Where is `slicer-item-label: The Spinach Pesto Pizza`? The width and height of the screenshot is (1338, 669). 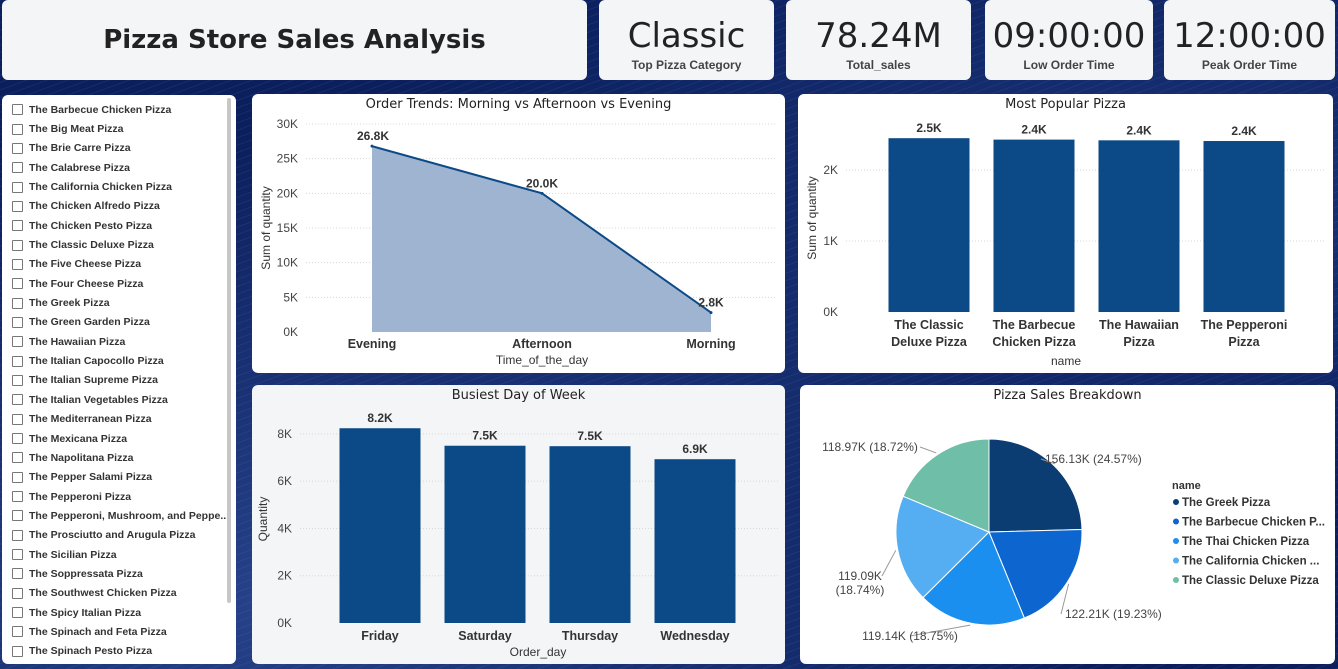 slicer-item-label: The Spinach Pesto Pizza is located at coordinates (91, 651).